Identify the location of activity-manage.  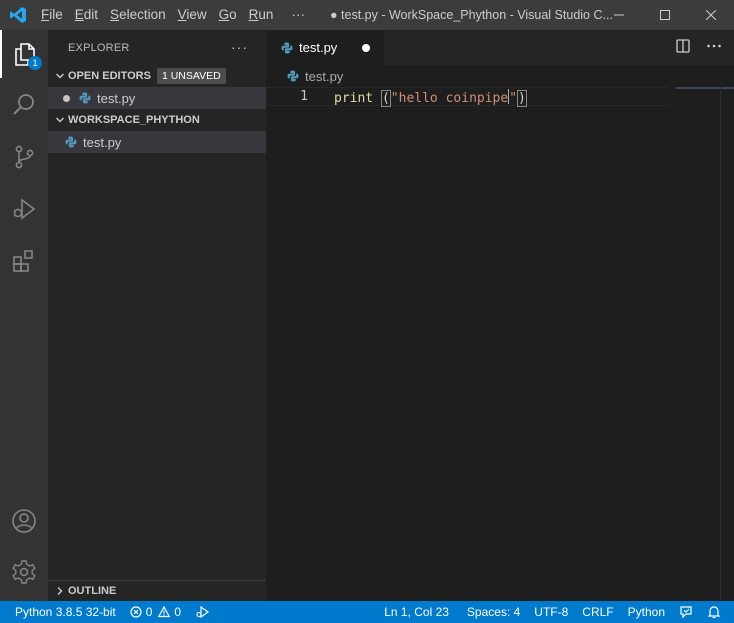
(24, 572).